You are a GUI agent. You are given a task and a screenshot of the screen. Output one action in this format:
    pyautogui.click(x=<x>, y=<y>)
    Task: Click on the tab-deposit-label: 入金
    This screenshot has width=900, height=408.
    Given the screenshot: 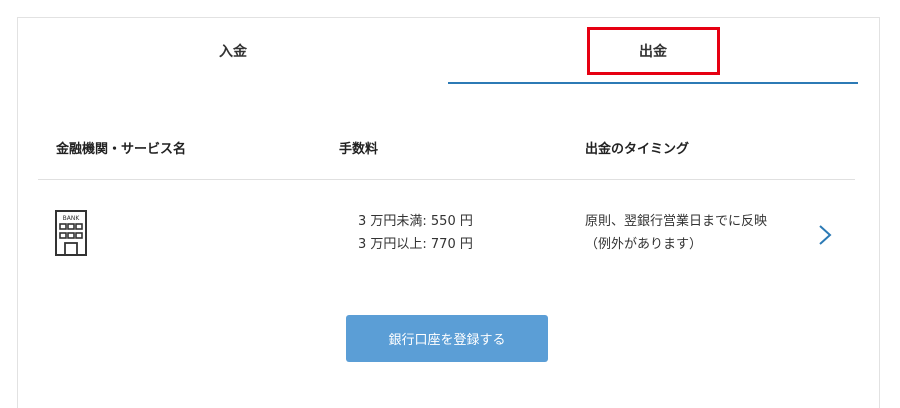 What is the action you would take?
    pyautogui.click(x=233, y=52)
    